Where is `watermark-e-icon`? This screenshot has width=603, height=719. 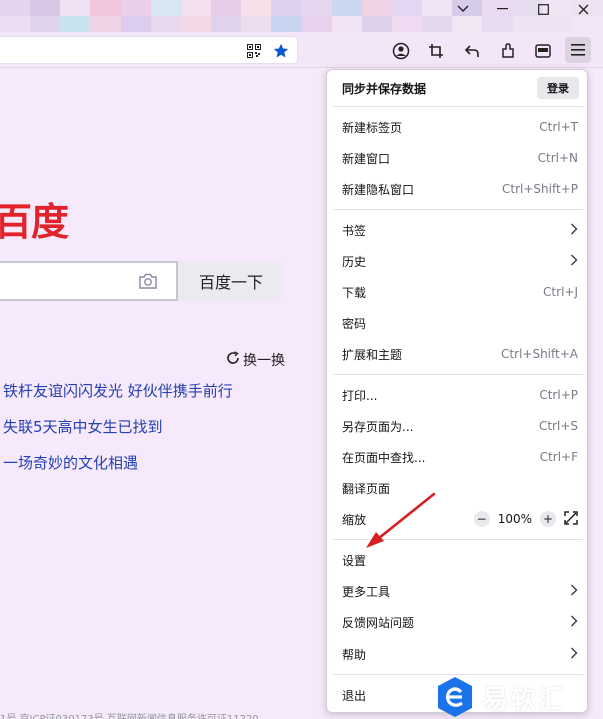
watermark-e-icon is located at coordinates (455, 697).